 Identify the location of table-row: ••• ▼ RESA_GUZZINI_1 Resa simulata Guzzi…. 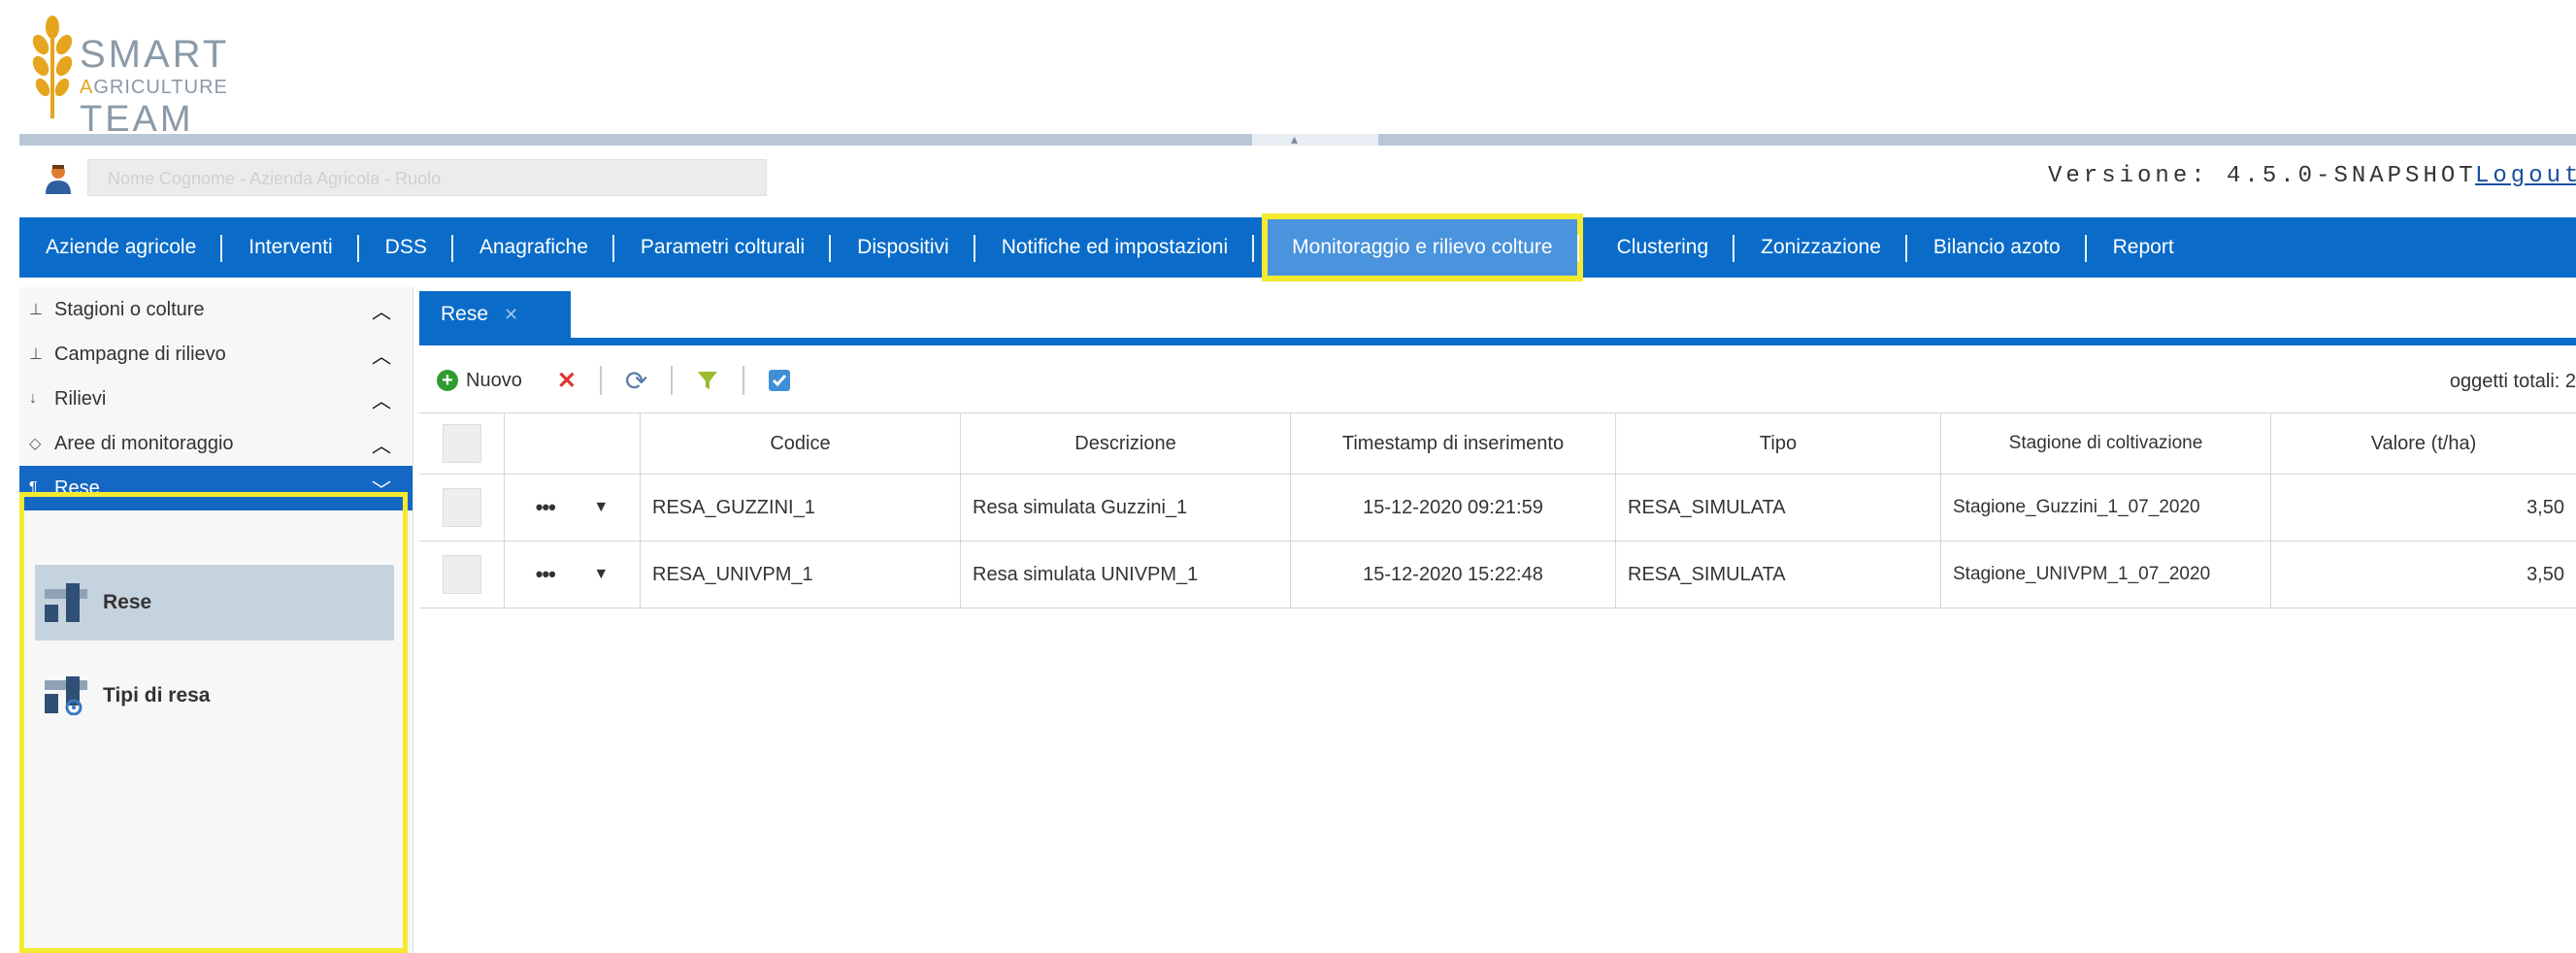
(1497, 509).